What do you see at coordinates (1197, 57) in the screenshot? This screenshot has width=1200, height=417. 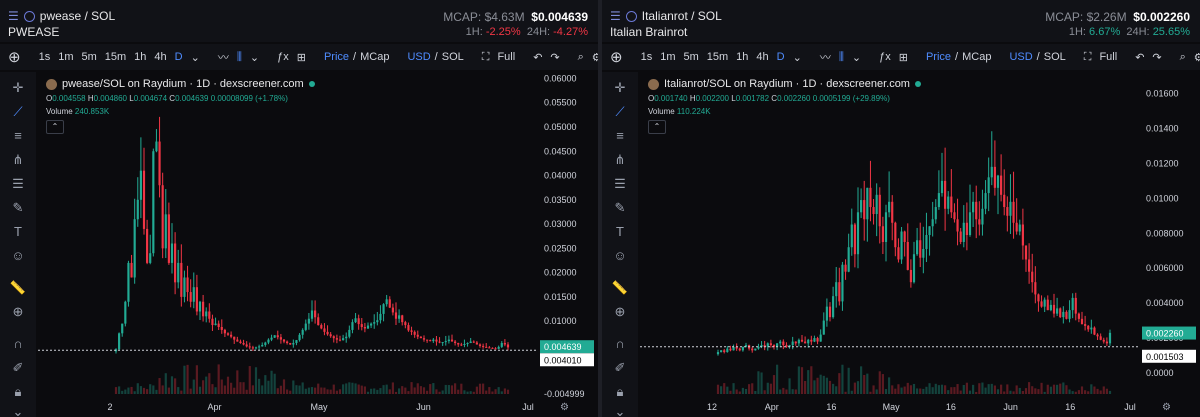 I see `settings-icon: ⚙` at bounding box center [1197, 57].